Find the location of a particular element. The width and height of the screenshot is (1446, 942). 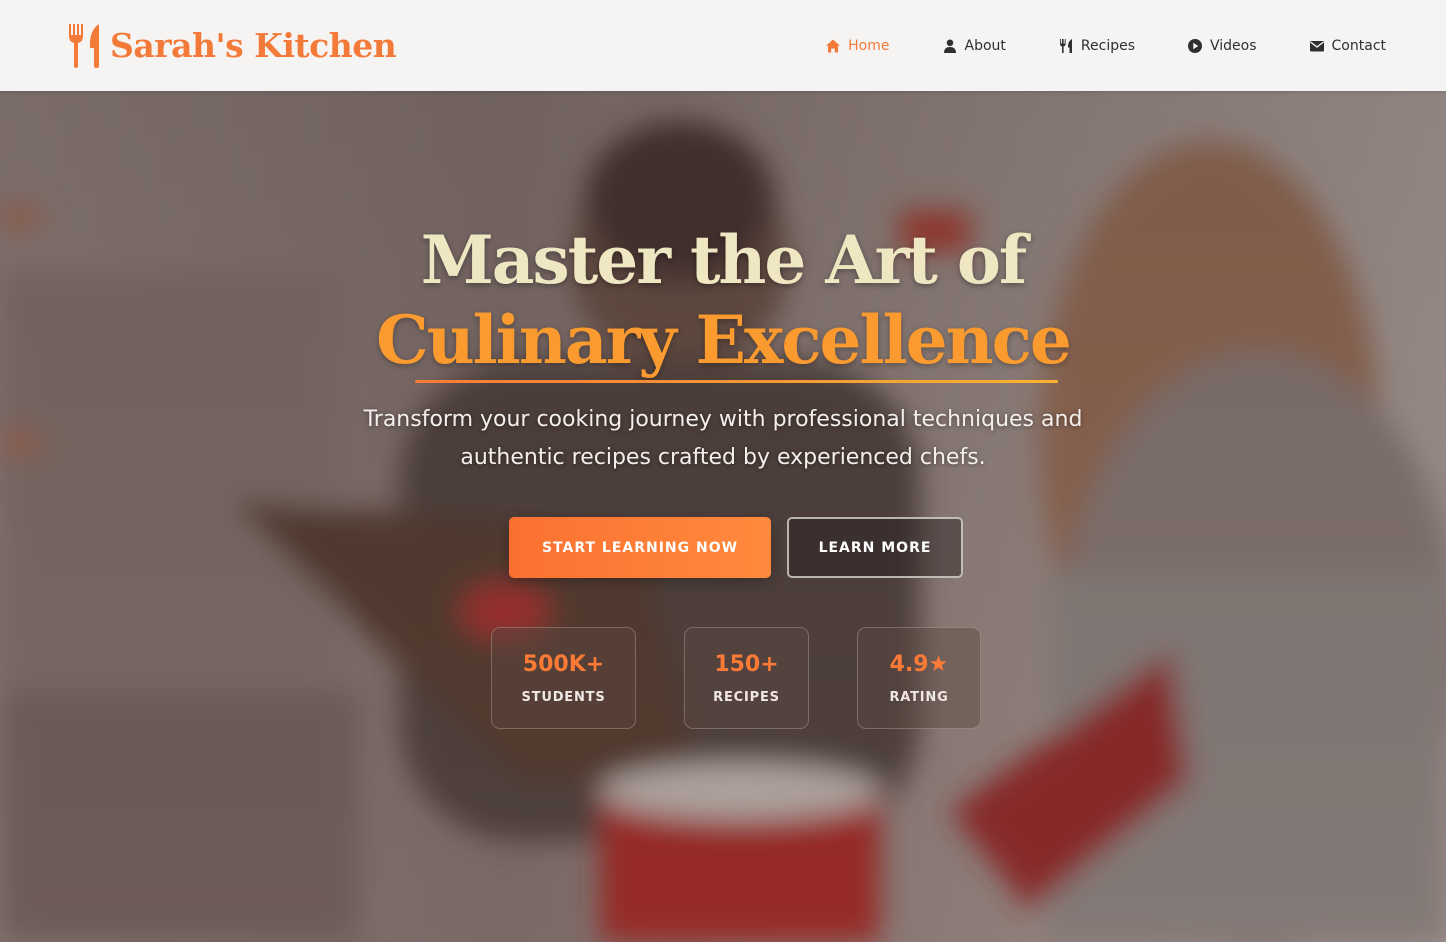

stat-value: 4.9★ is located at coordinates (919, 664).